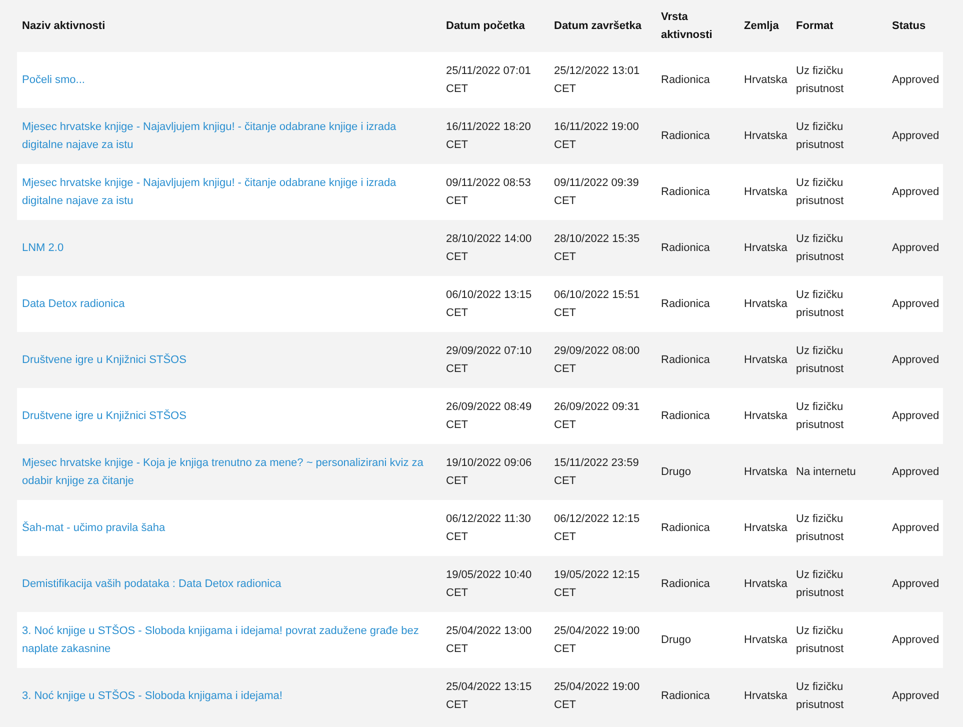  I want to click on activity-link: Mjesec hrvatske knjige - Najavljujem knjigu! - čitanje odabrane knjige i izrada digitalne najave za istu, so click(229, 136).